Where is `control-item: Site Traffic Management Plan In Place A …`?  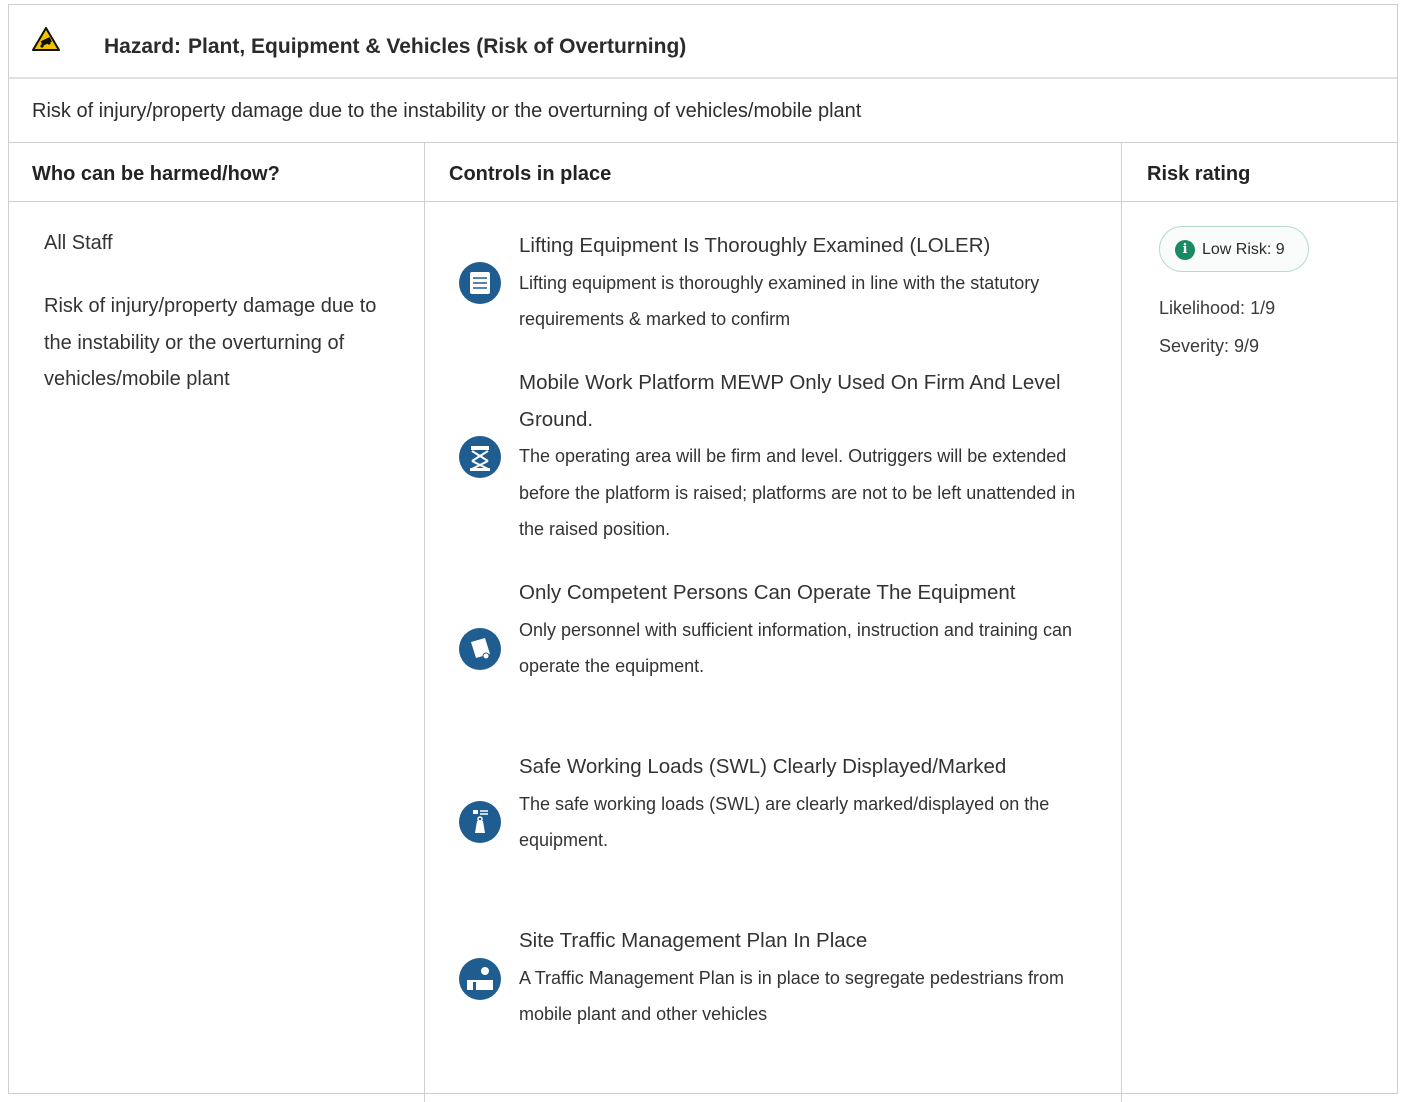 control-item: Site Traffic Management Plan In Place A … is located at coordinates (804, 978).